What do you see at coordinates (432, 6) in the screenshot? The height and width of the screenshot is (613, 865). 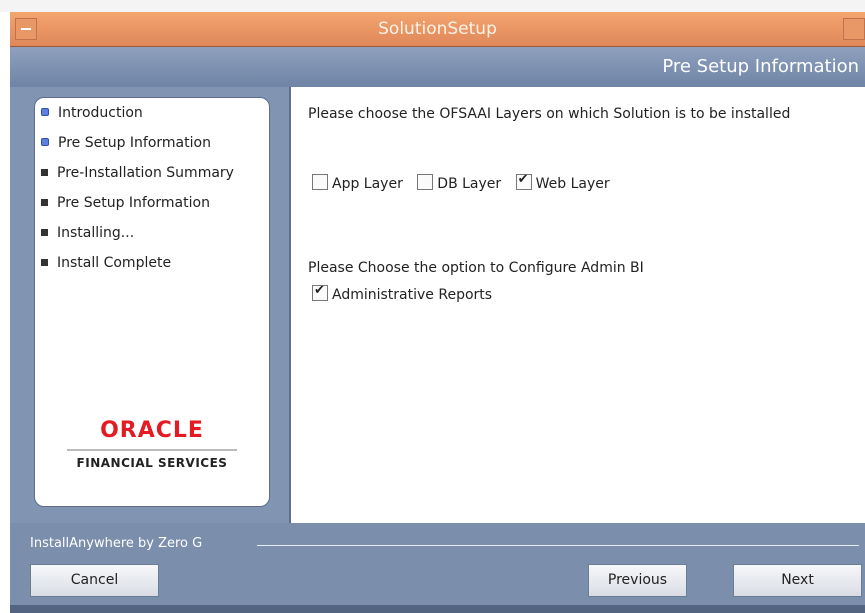 I see `top-strip` at bounding box center [432, 6].